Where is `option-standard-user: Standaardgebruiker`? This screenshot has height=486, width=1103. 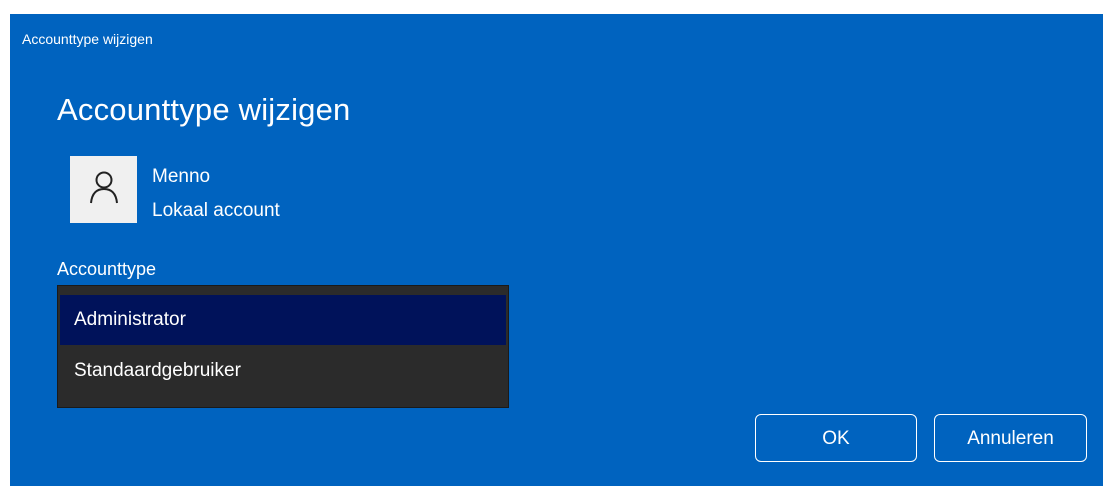
option-standard-user: Standaardgebruiker is located at coordinates (283, 371).